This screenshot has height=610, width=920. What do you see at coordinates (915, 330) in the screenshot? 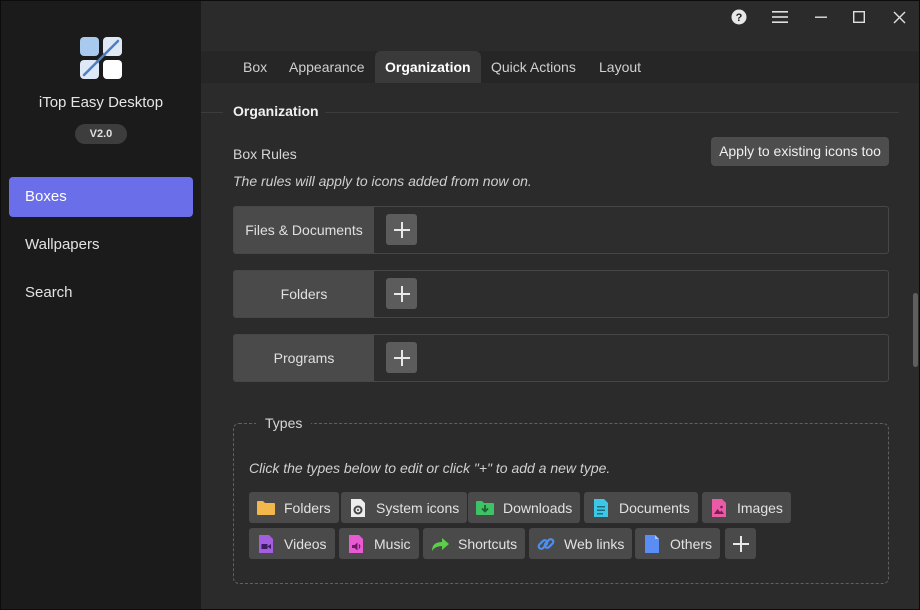
I see `scrollbar-thumb` at bounding box center [915, 330].